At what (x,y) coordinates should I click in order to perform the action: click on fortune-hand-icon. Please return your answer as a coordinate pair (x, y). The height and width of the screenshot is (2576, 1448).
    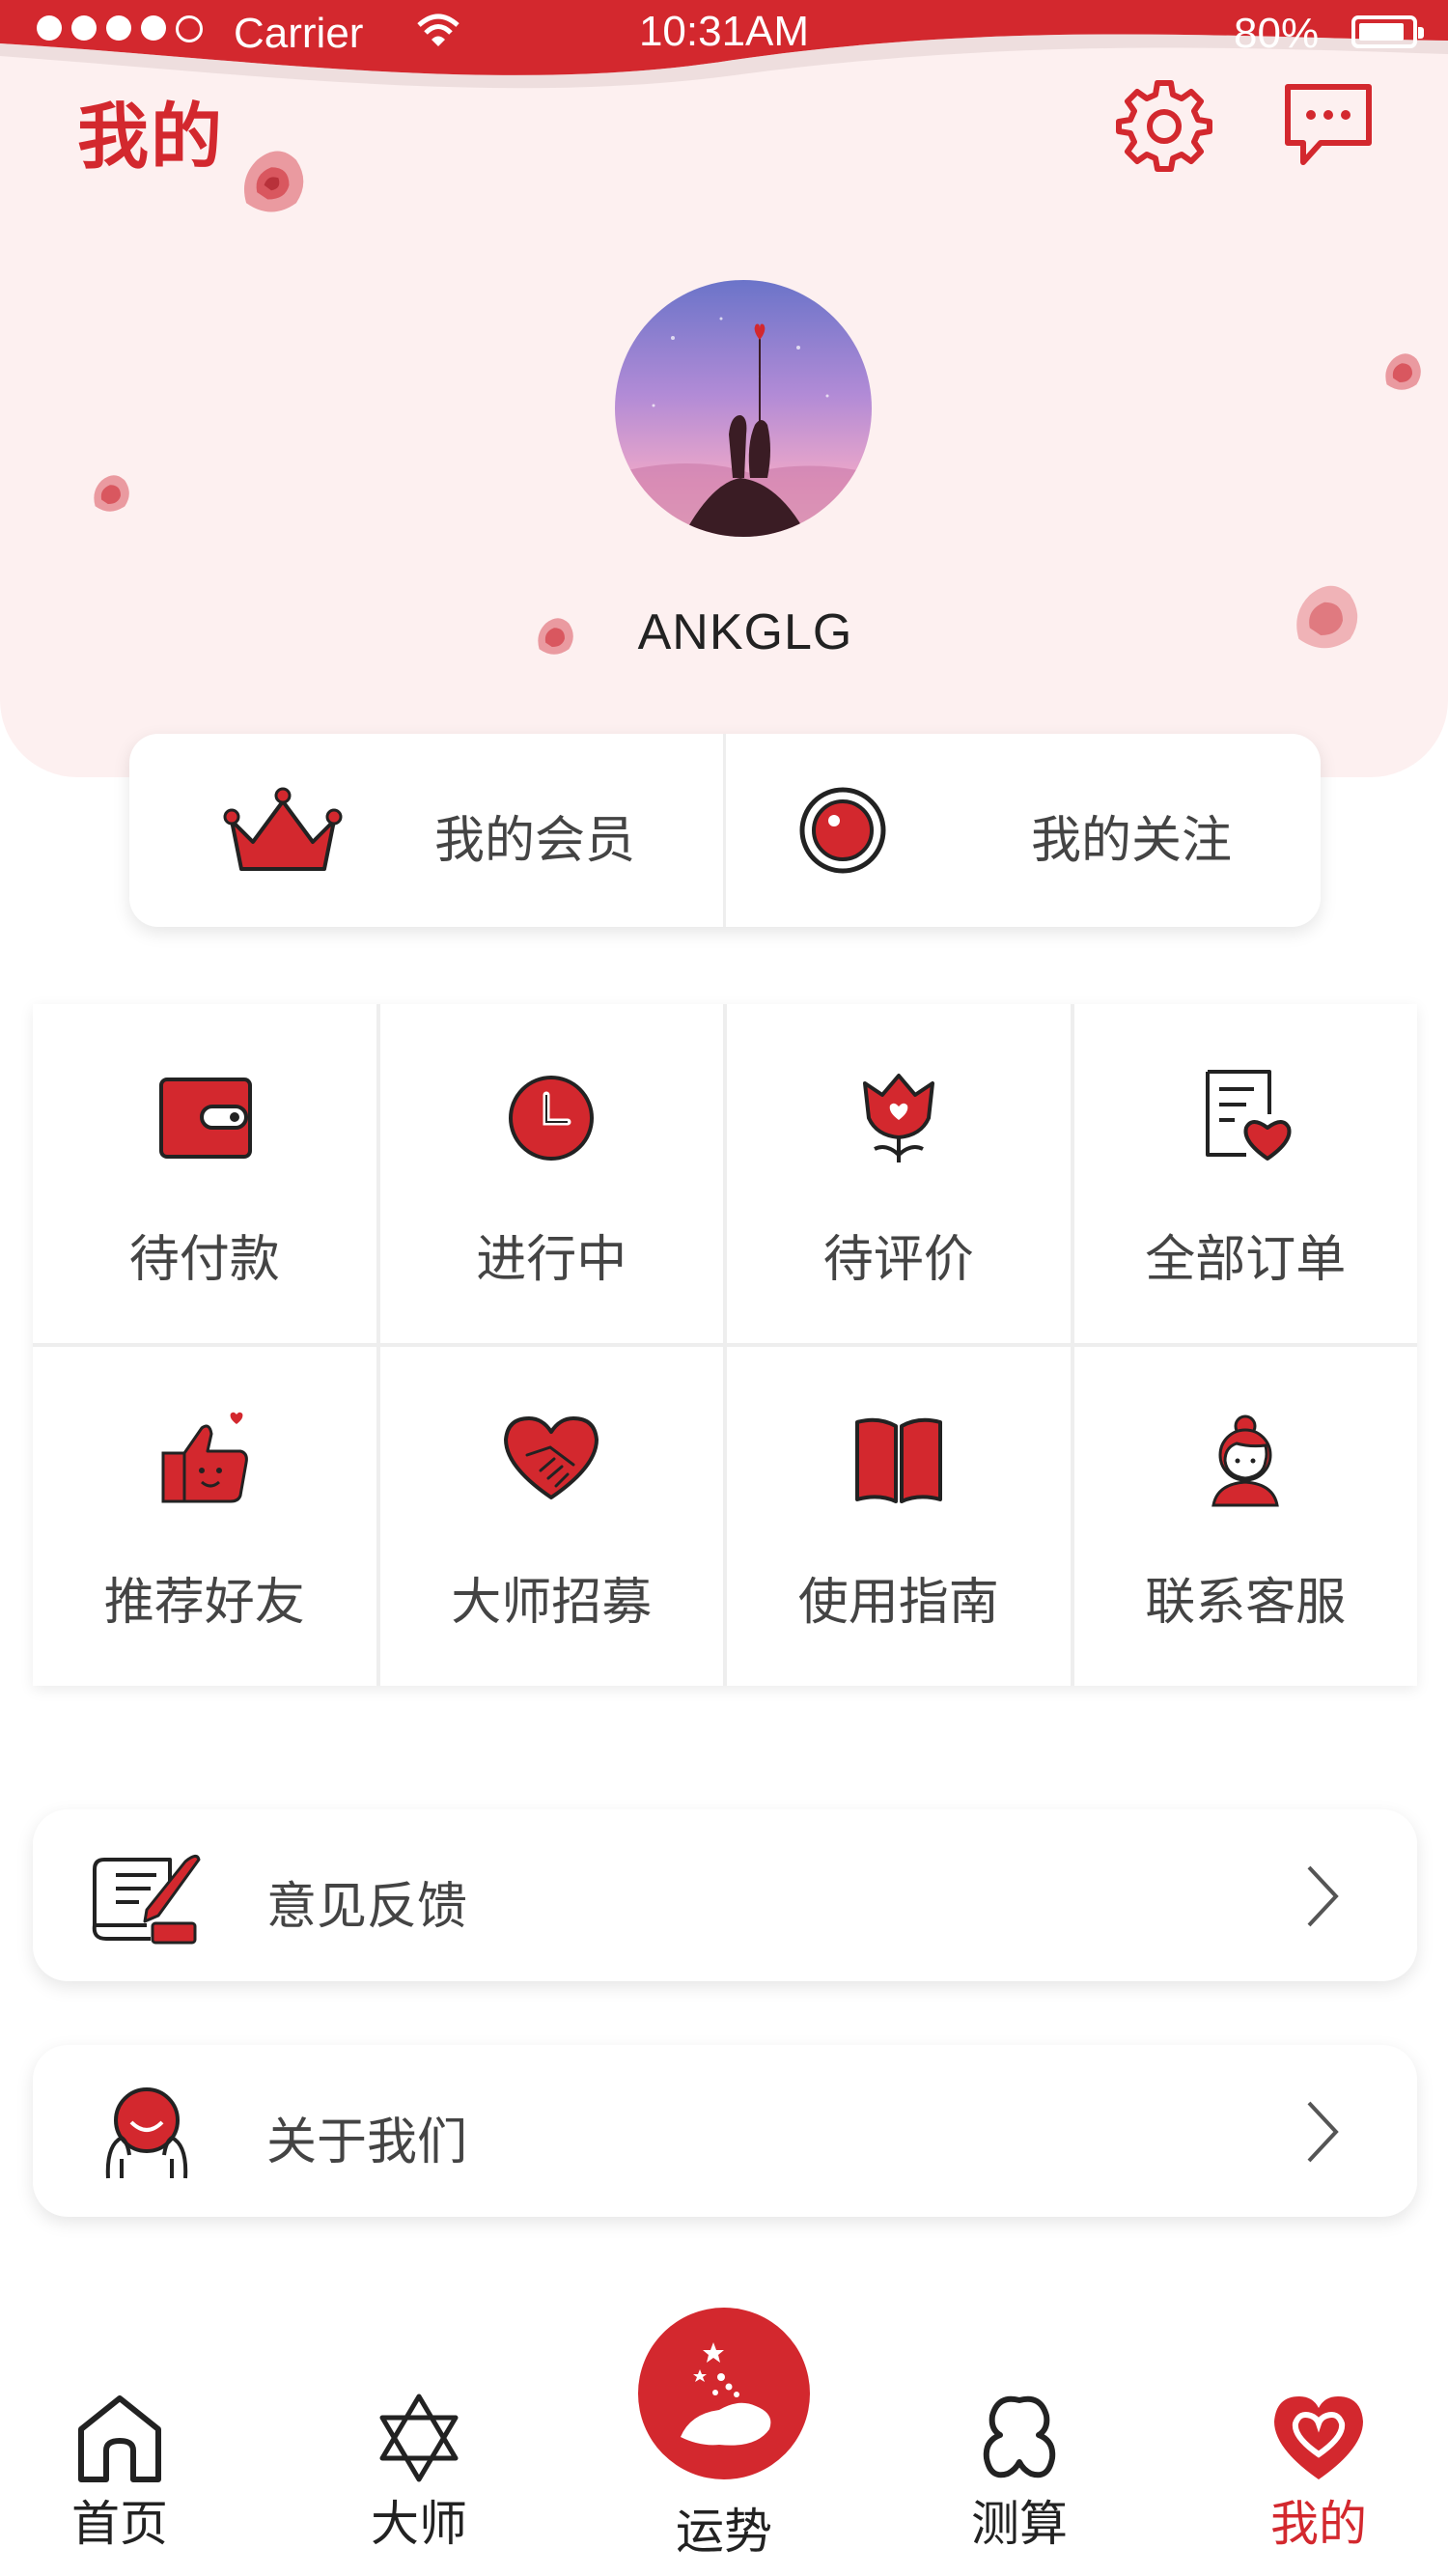
    Looking at the image, I should click on (726, 2394).